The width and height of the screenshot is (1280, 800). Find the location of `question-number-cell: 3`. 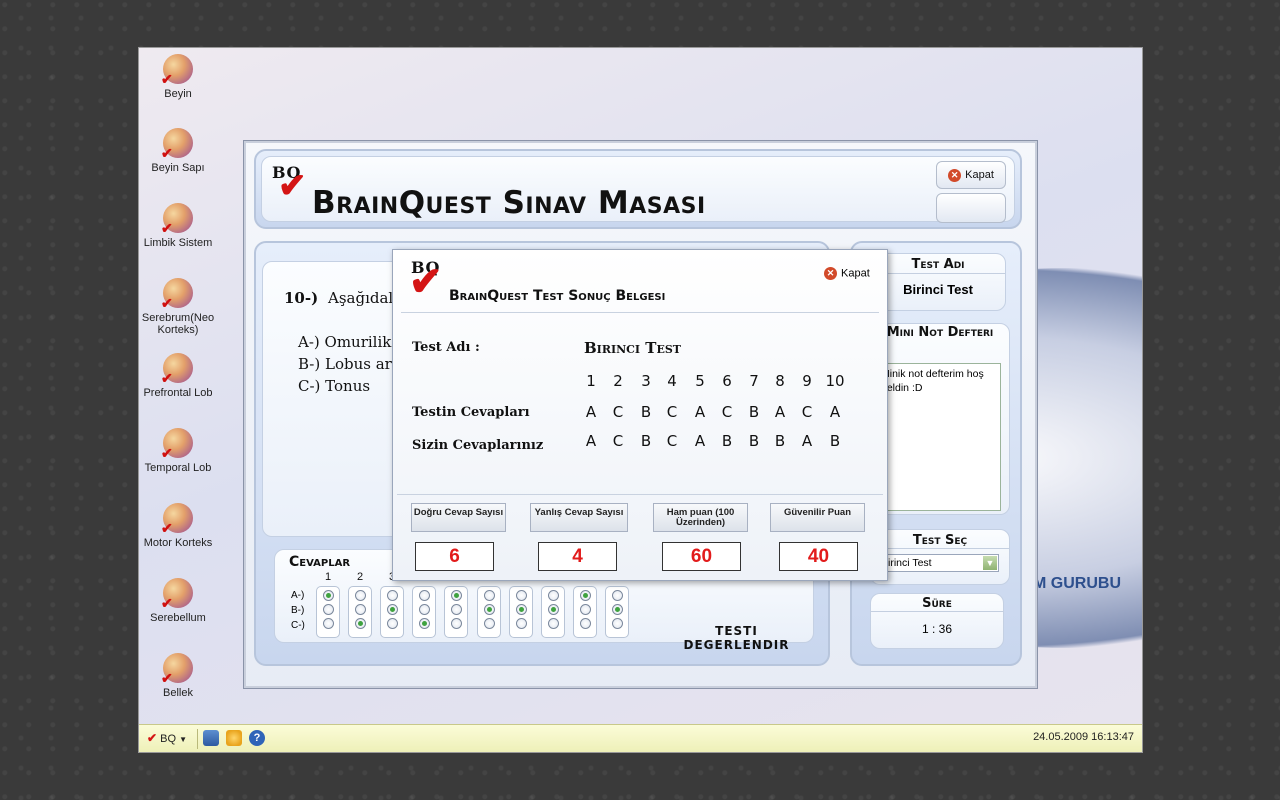

question-number-cell: 3 is located at coordinates (646, 381).